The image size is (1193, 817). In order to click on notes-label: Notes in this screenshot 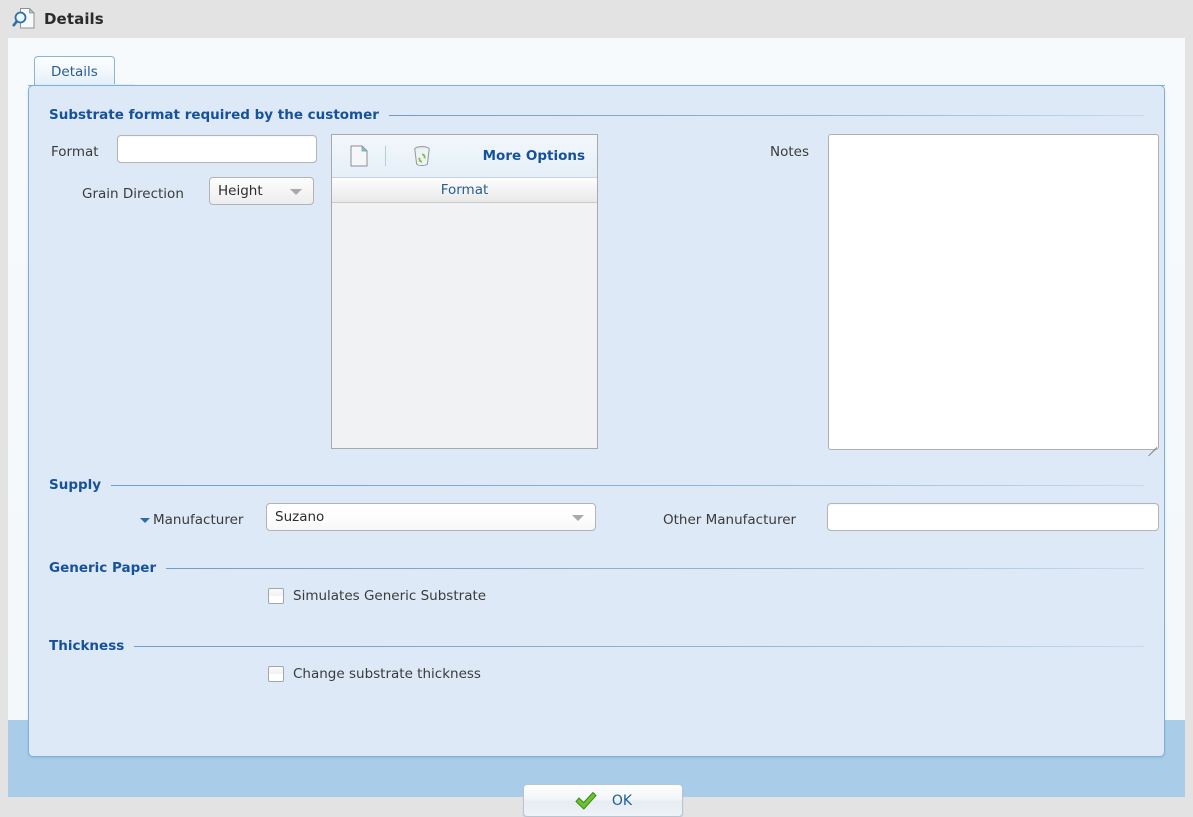, I will do `click(789, 152)`.